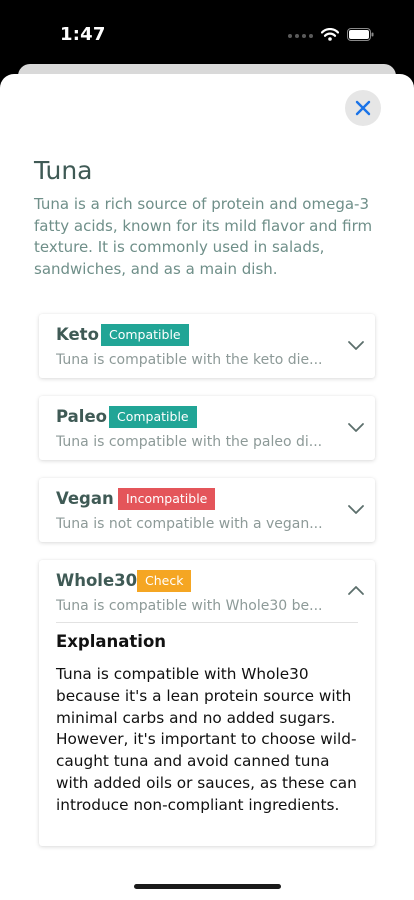 The height and width of the screenshot is (900, 414). I want to click on close-icon, so click(363, 108).